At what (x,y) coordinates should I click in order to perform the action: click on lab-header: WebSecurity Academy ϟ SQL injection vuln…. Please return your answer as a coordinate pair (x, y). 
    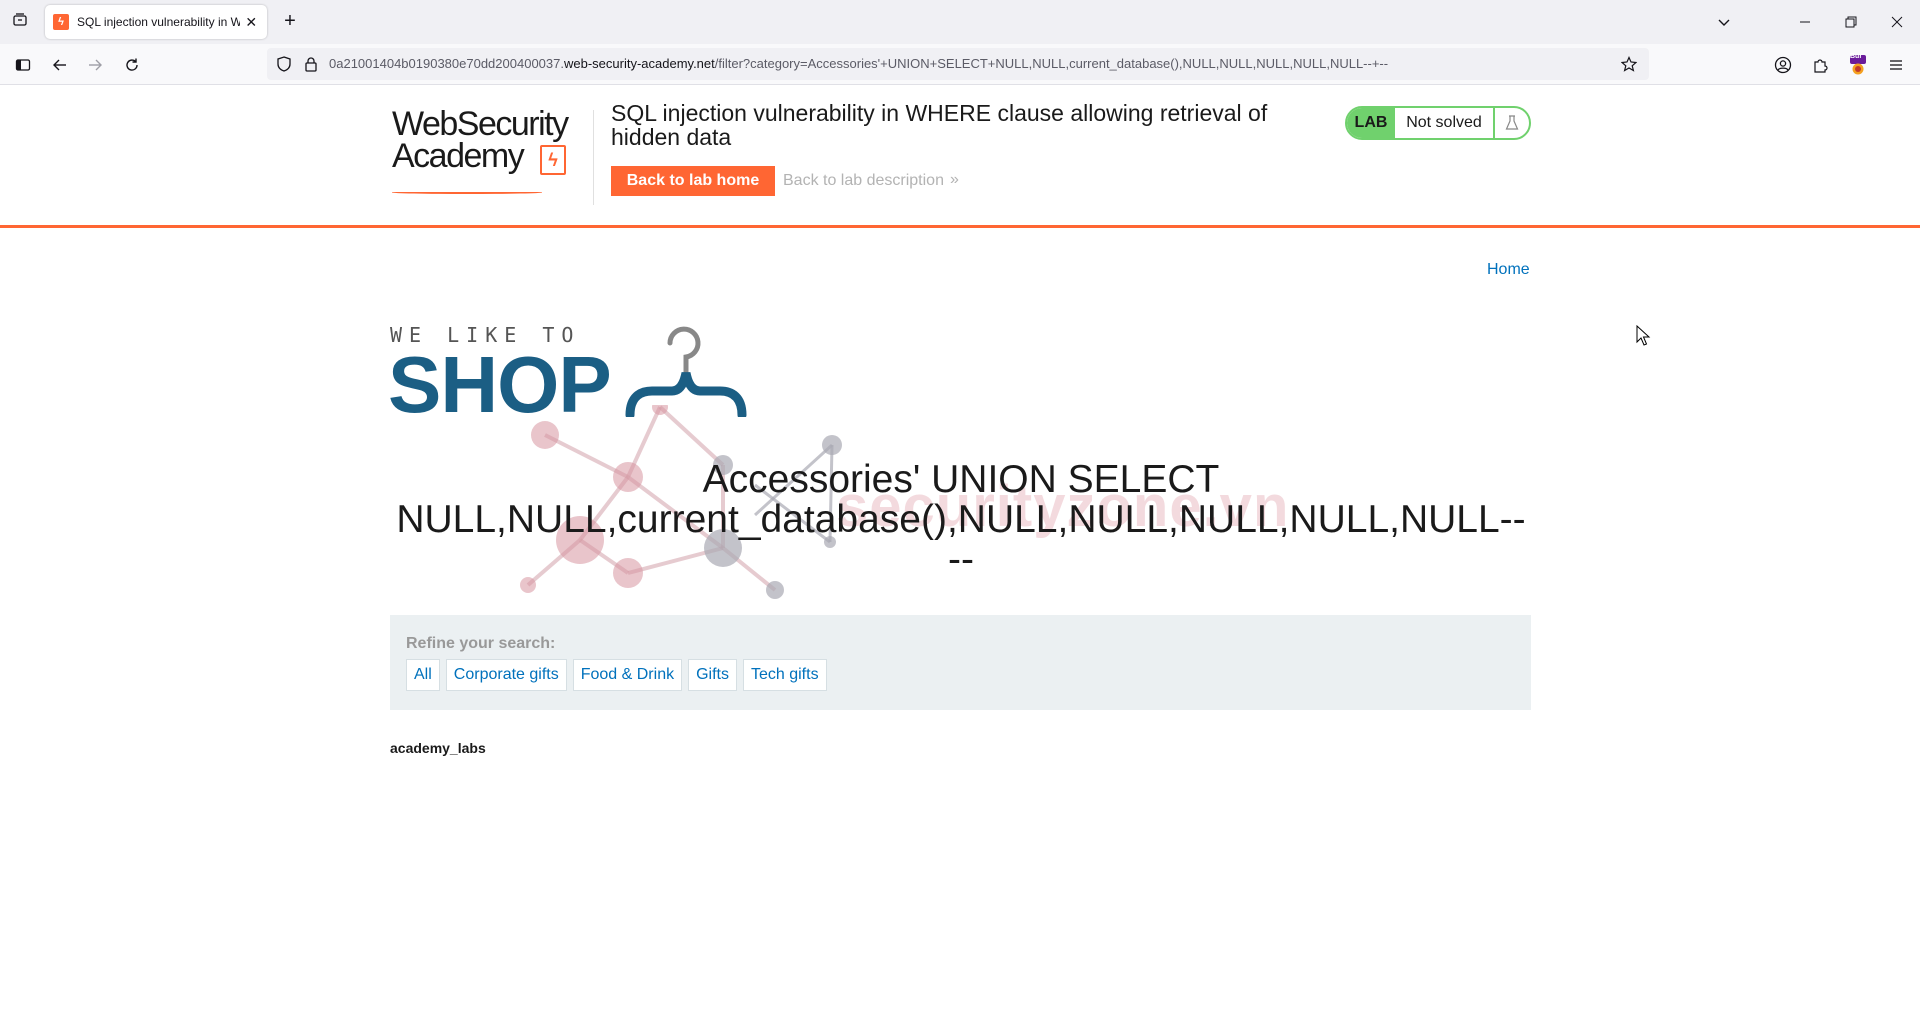
    Looking at the image, I should click on (960, 156).